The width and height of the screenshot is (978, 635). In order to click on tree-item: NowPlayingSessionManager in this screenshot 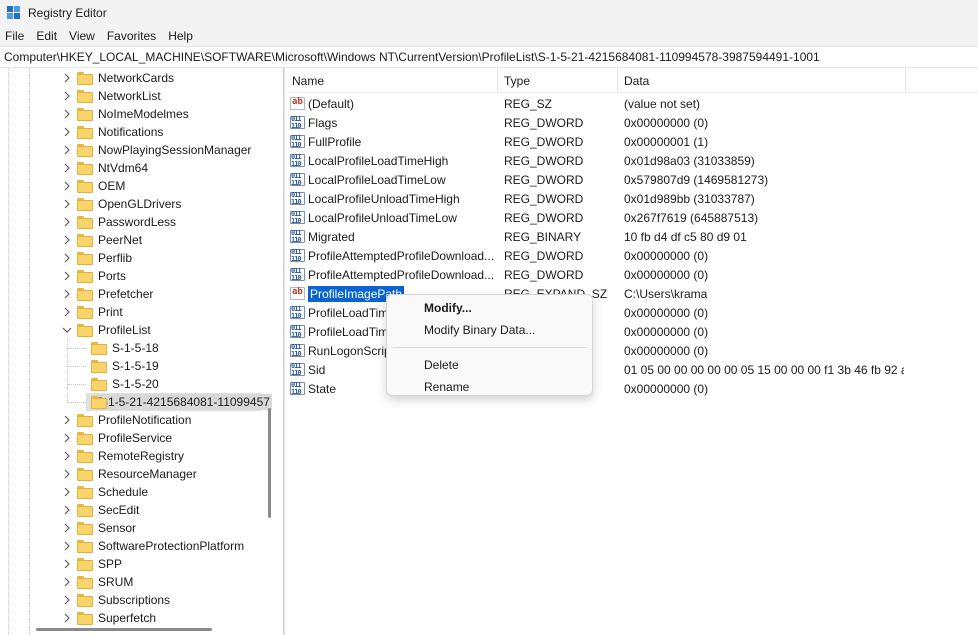, I will do `click(156, 150)`.